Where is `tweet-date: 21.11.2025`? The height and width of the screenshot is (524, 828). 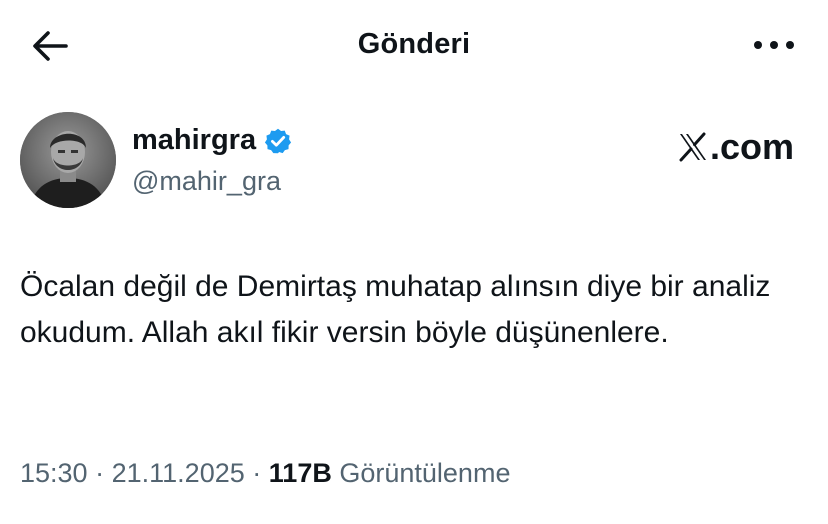 tweet-date: 21.11.2025 is located at coordinates (178, 473).